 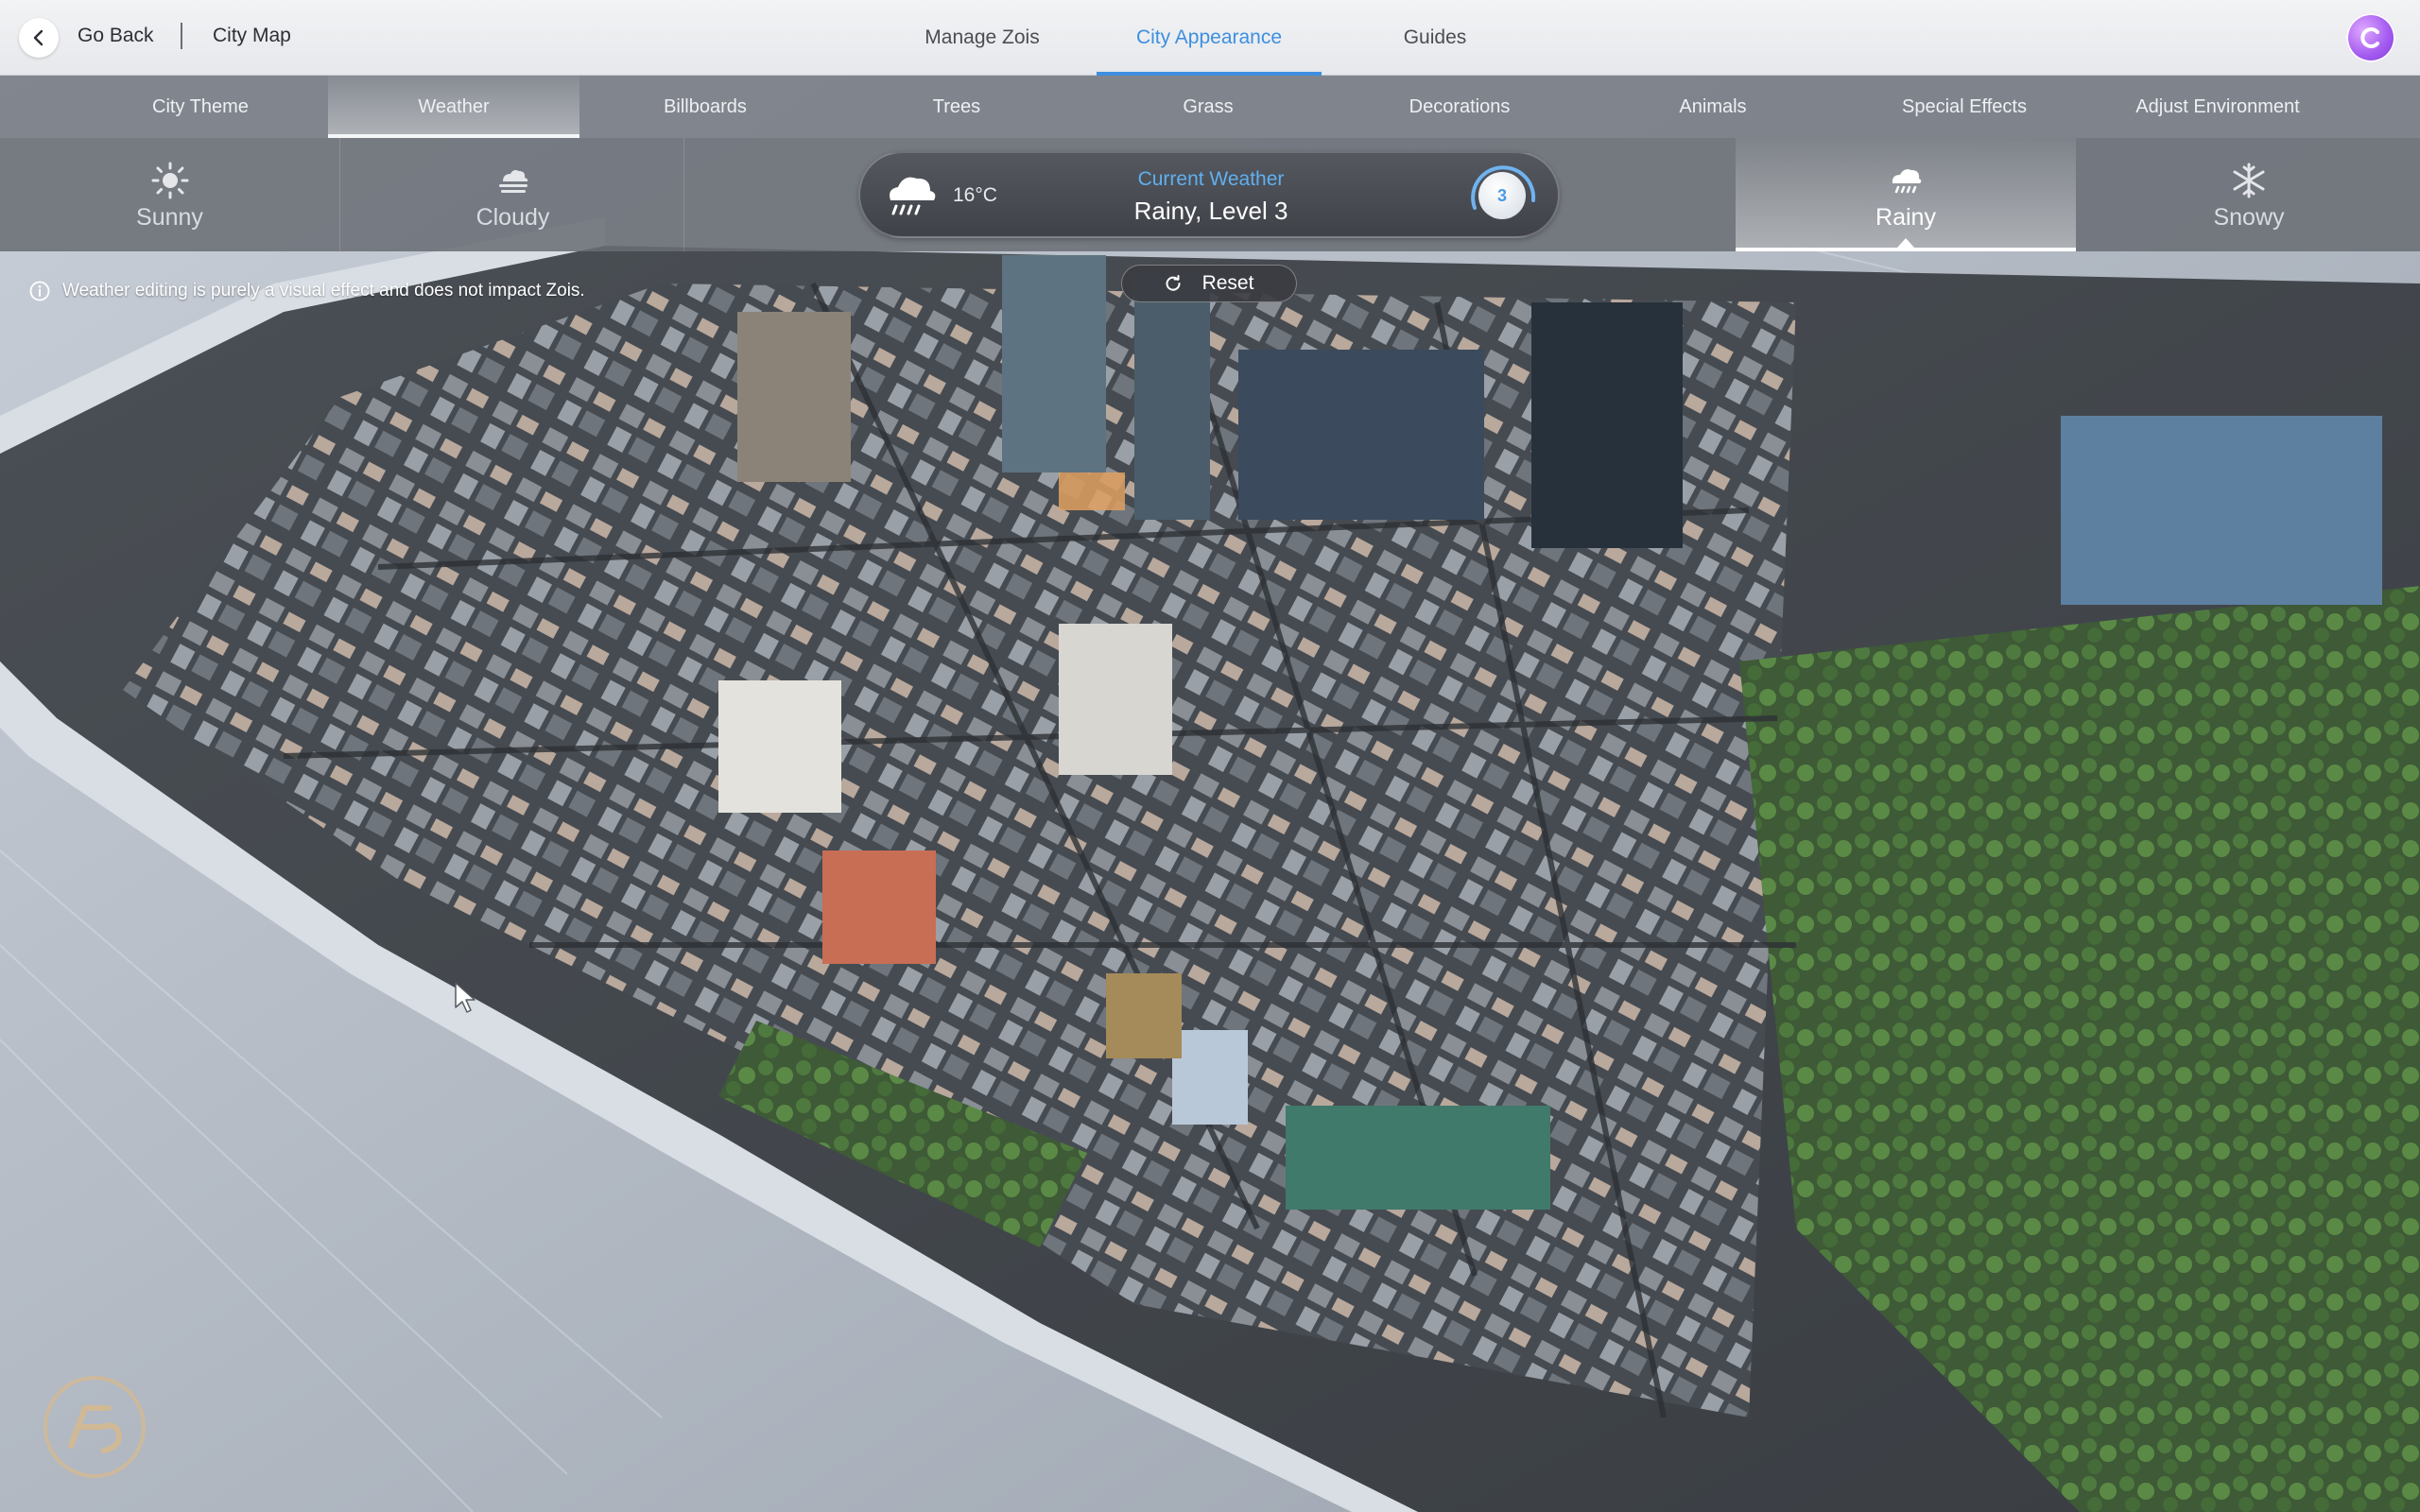 I want to click on subnav-trees: Trees, so click(x=956, y=107).